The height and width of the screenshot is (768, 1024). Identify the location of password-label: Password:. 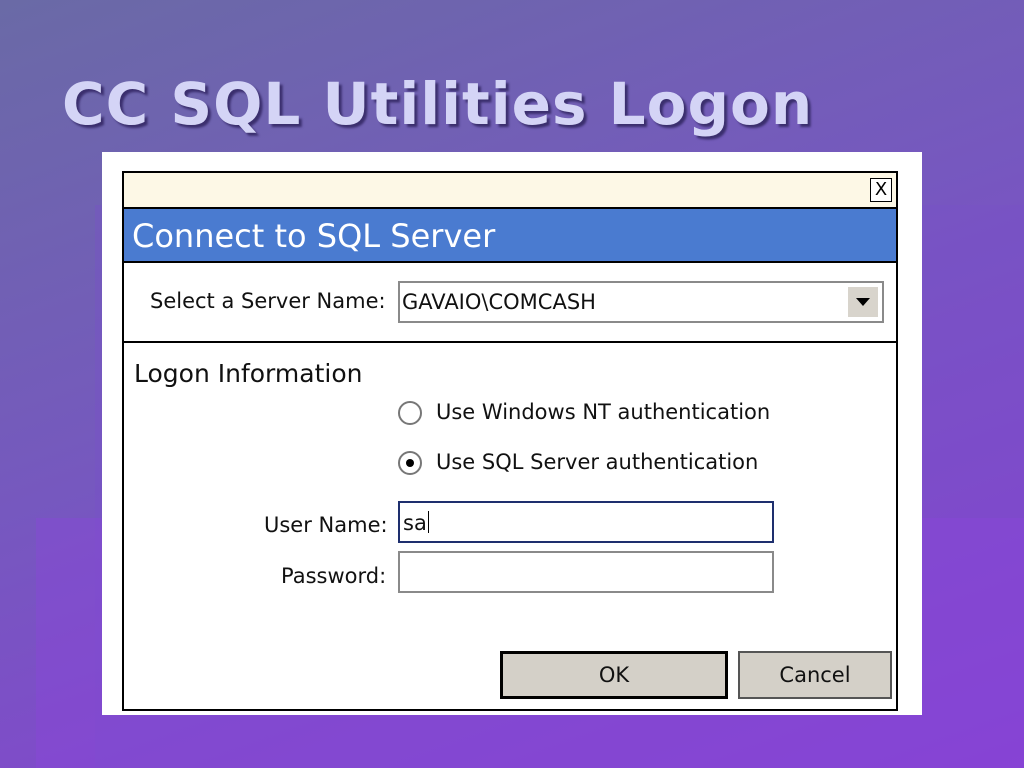
(334, 576).